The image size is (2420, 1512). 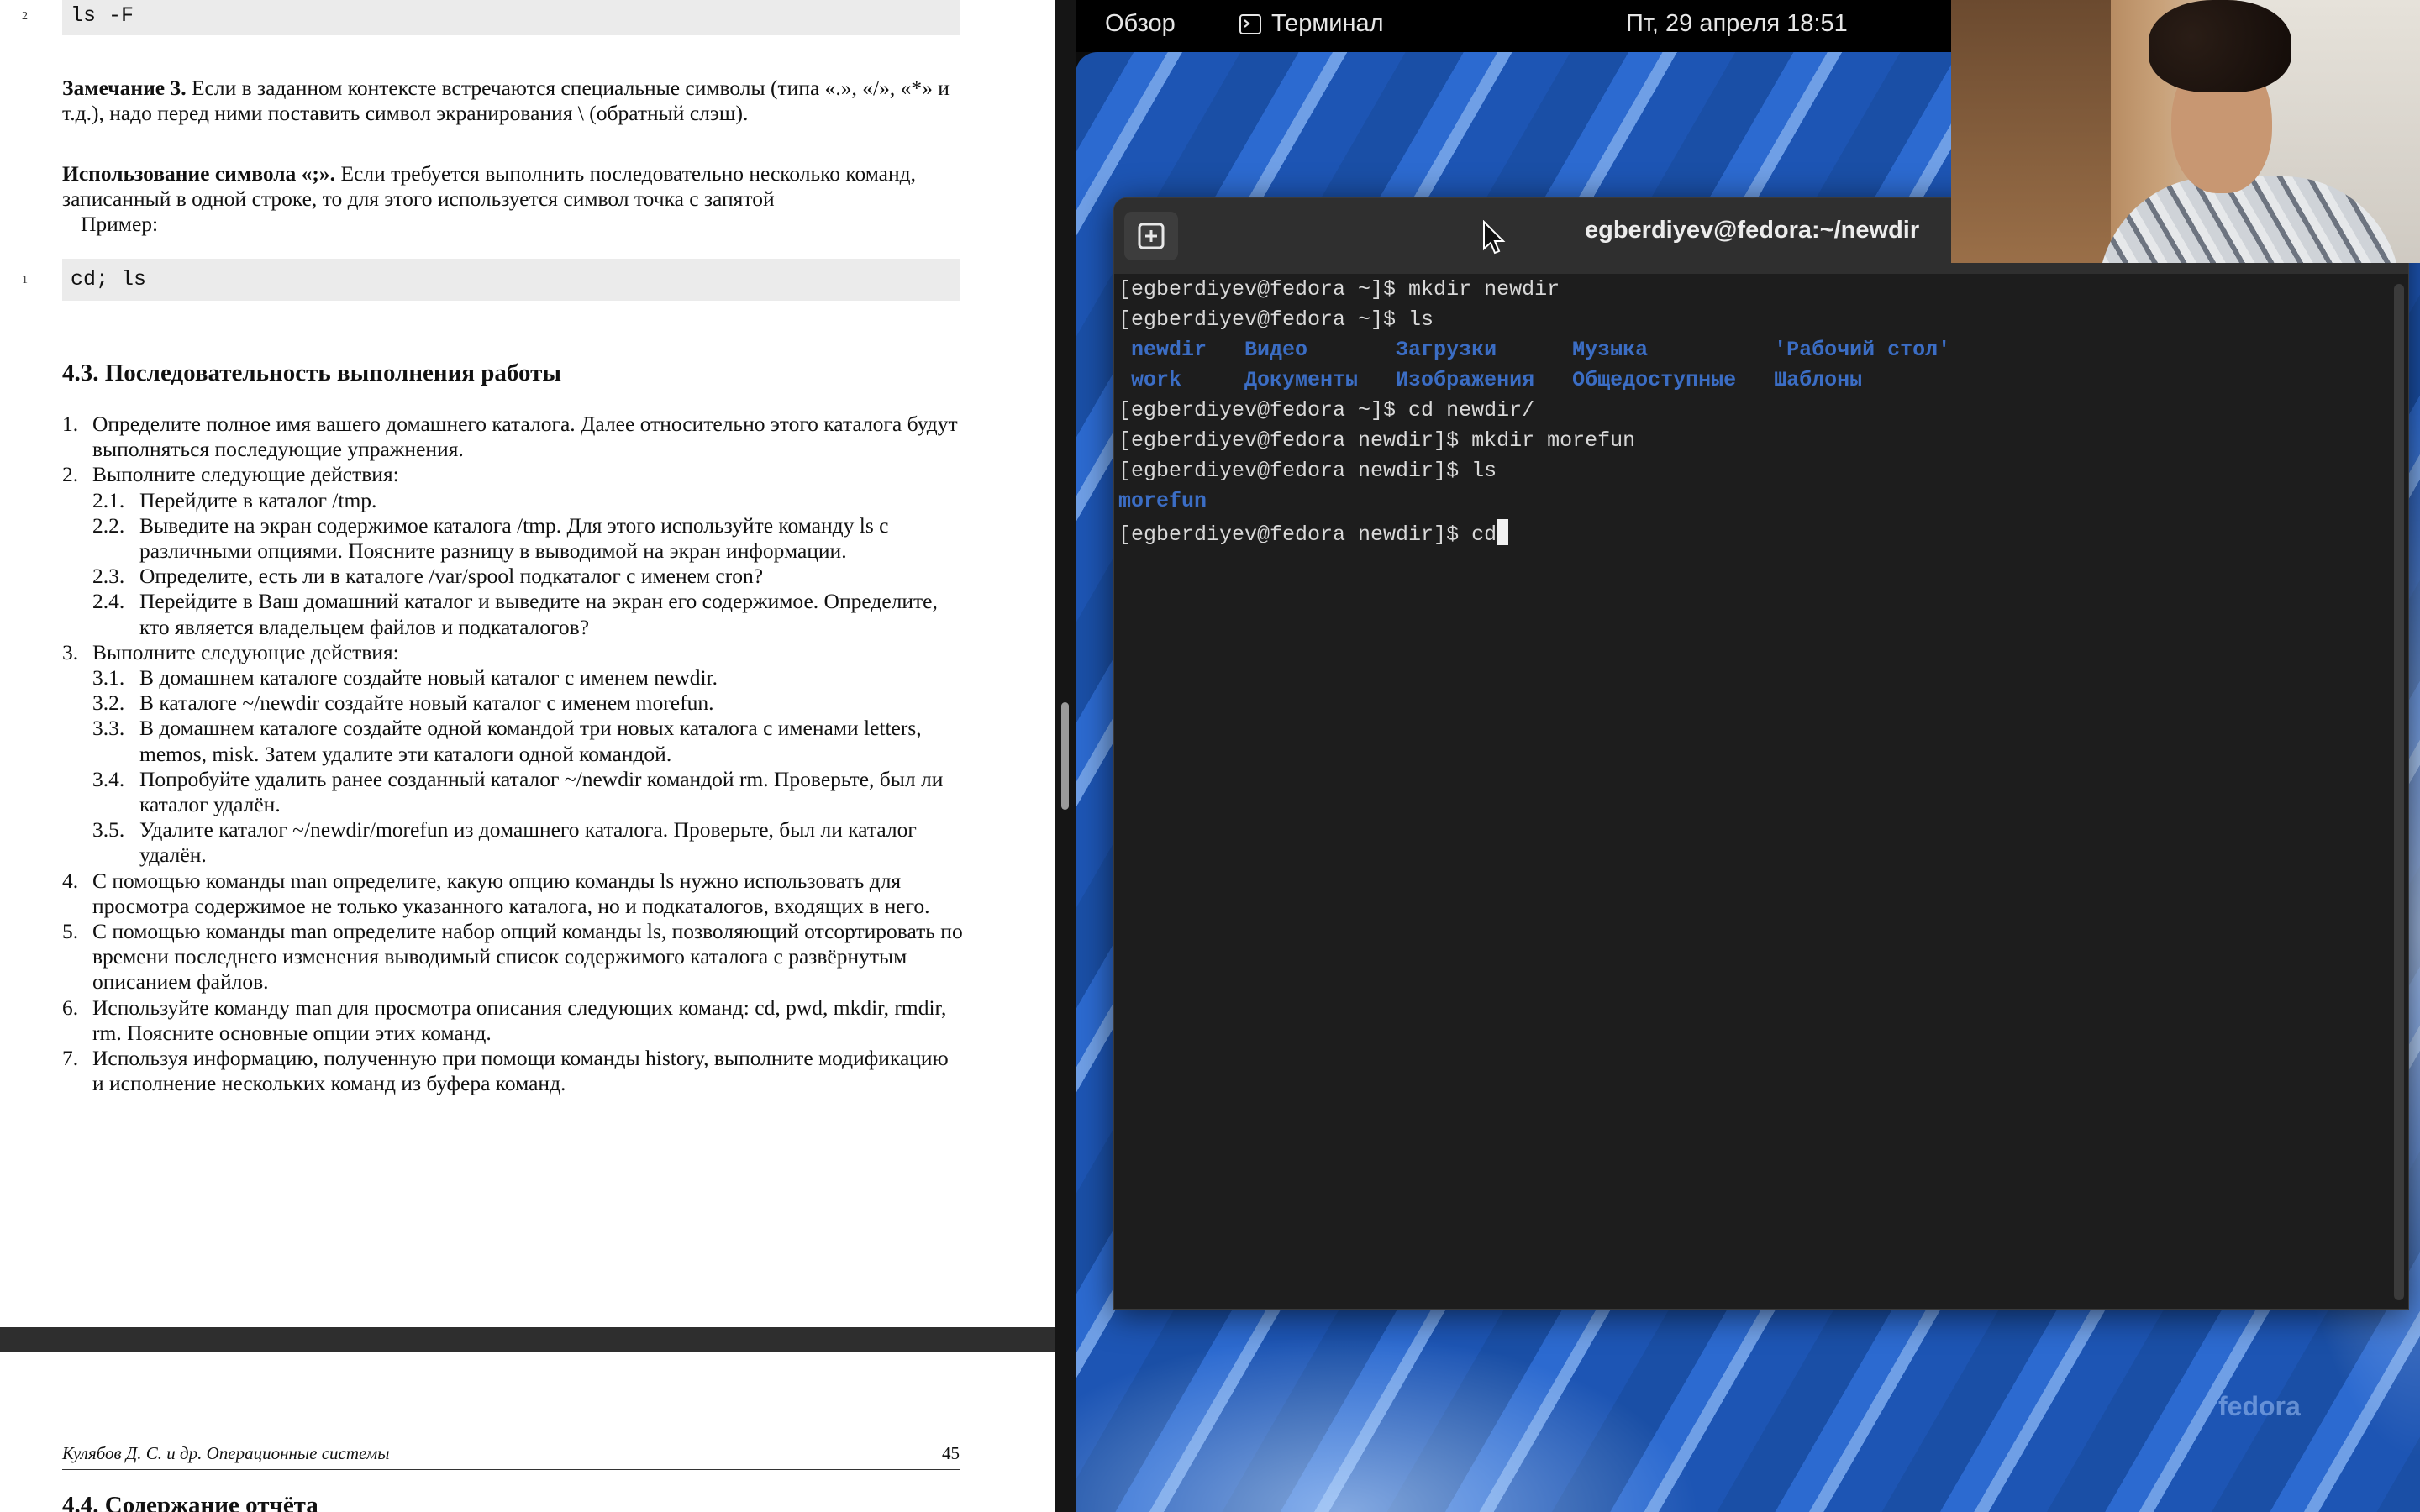 I want to click on terminal-scrollbar, so click(x=2399, y=792).